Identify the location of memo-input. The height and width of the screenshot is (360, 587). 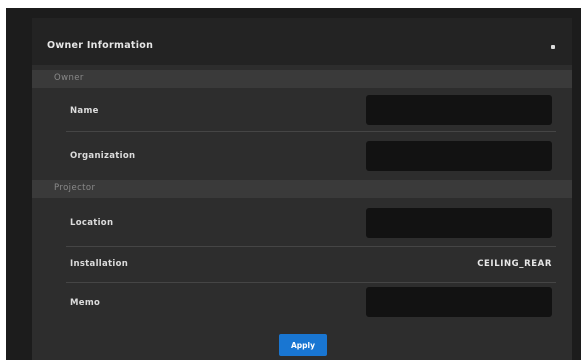
(459, 302).